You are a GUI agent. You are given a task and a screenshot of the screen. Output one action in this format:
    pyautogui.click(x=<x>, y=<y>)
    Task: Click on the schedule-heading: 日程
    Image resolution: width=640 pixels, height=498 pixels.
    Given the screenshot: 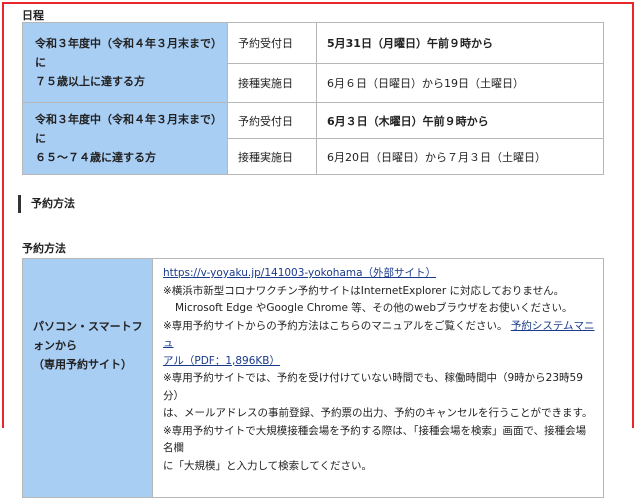 What is the action you would take?
    pyautogui.click(x=33, y=15)
    